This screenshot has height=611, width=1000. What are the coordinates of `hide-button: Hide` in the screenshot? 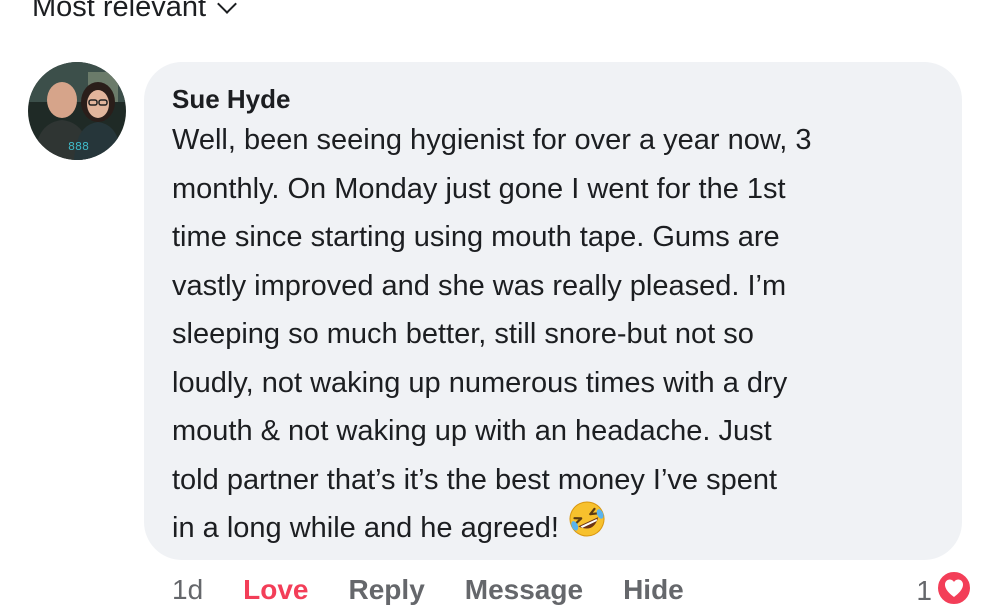 It's located at (653, 590).